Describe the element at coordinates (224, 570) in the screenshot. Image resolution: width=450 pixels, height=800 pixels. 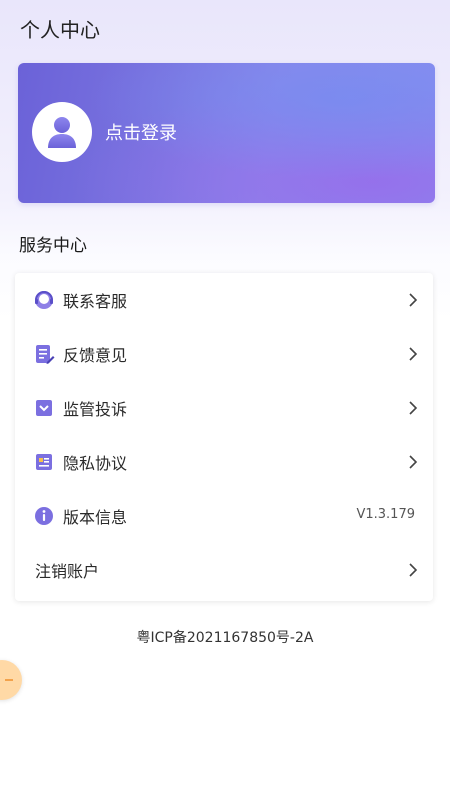
I see `menu-item-delete-account: 注销账户` at that location.